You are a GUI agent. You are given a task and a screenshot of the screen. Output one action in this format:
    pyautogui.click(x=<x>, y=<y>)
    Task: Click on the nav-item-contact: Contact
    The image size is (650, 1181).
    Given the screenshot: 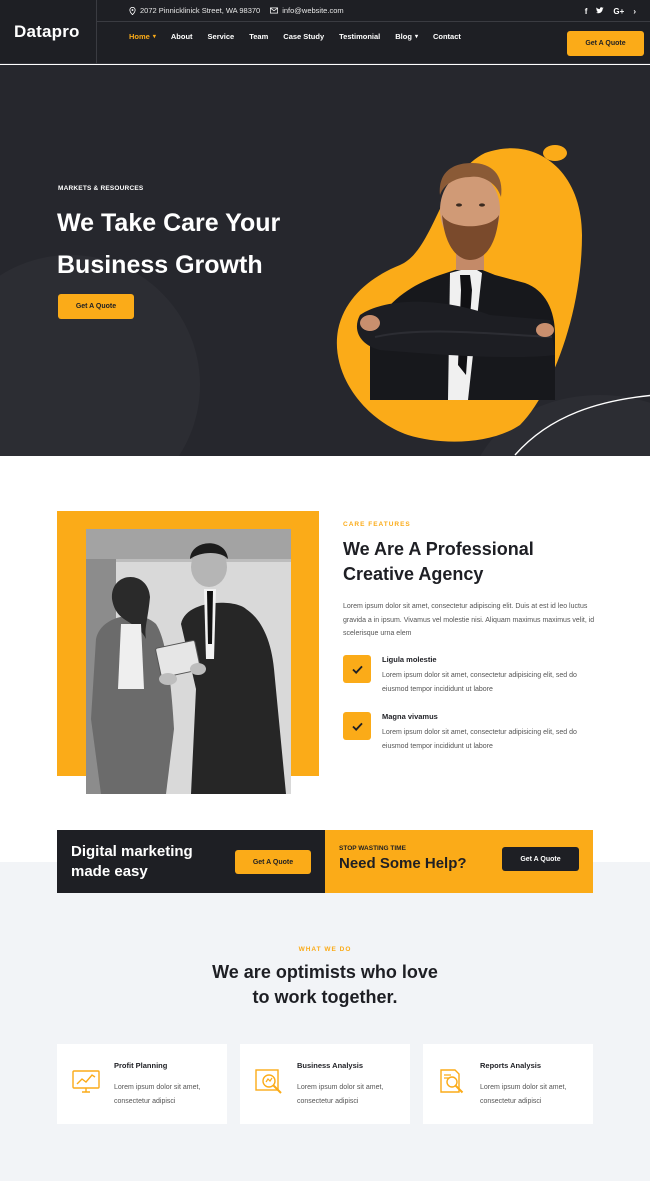 What is the action you would take?
    pyautogui.click(x=447, y=36)
    